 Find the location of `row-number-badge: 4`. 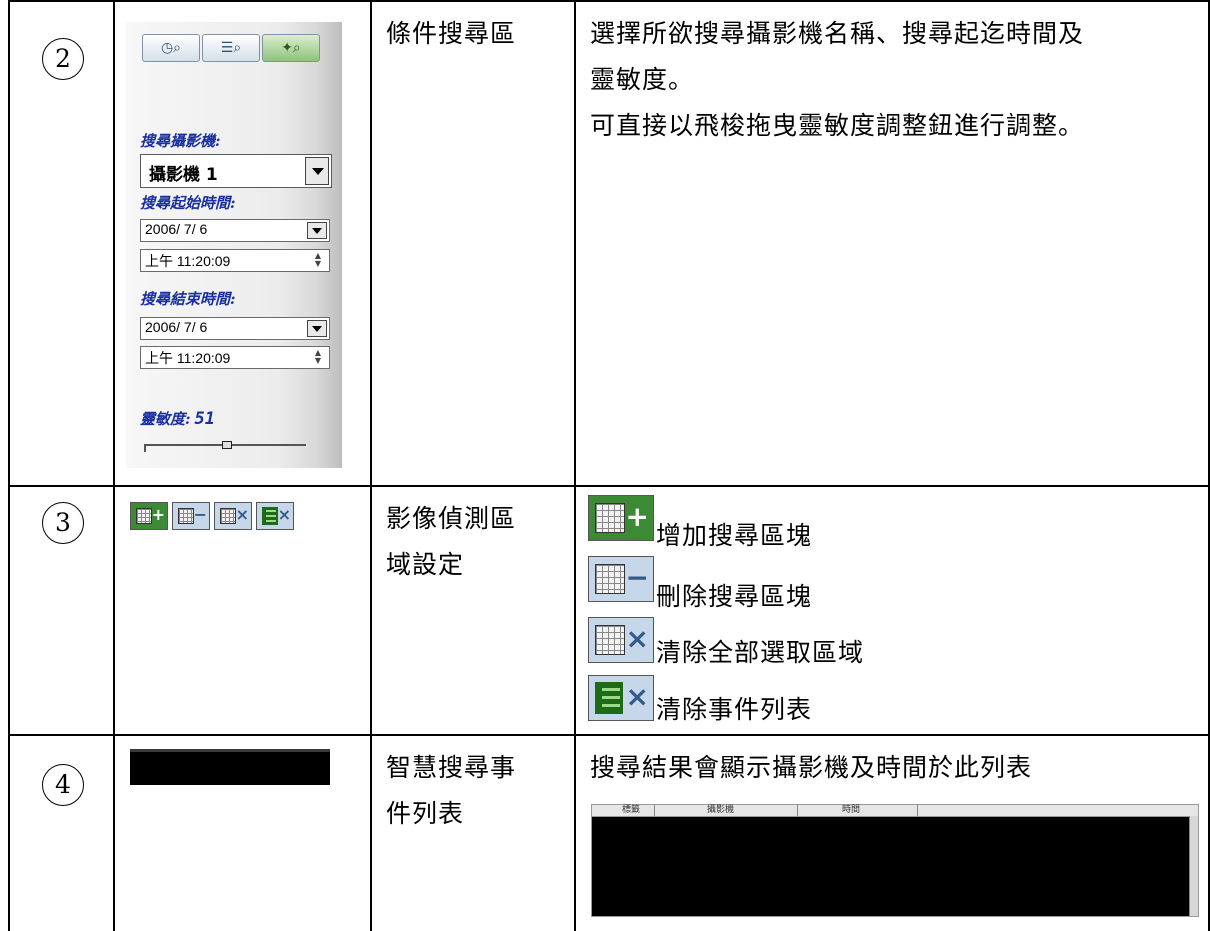

row-number-badge: 4 is located at coordinates (63, 785).